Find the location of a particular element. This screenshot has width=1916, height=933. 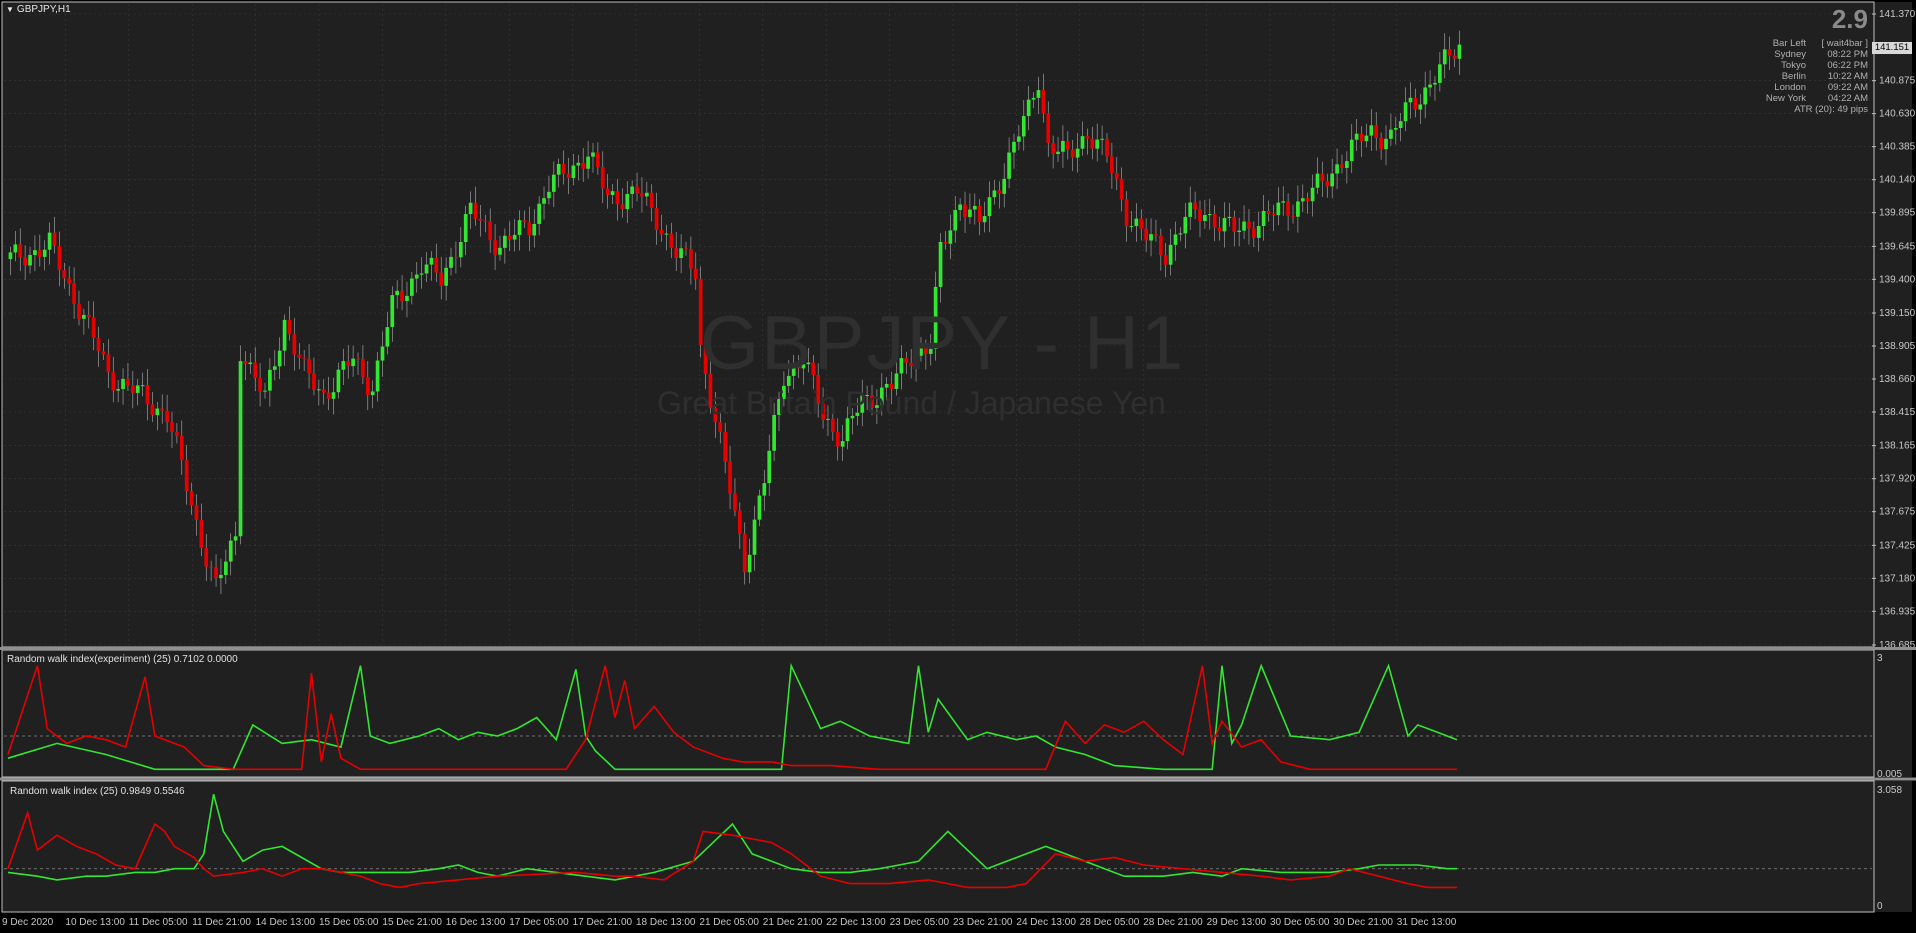

y-tick-label: 137.675 is located at coordinates (1897, 512).